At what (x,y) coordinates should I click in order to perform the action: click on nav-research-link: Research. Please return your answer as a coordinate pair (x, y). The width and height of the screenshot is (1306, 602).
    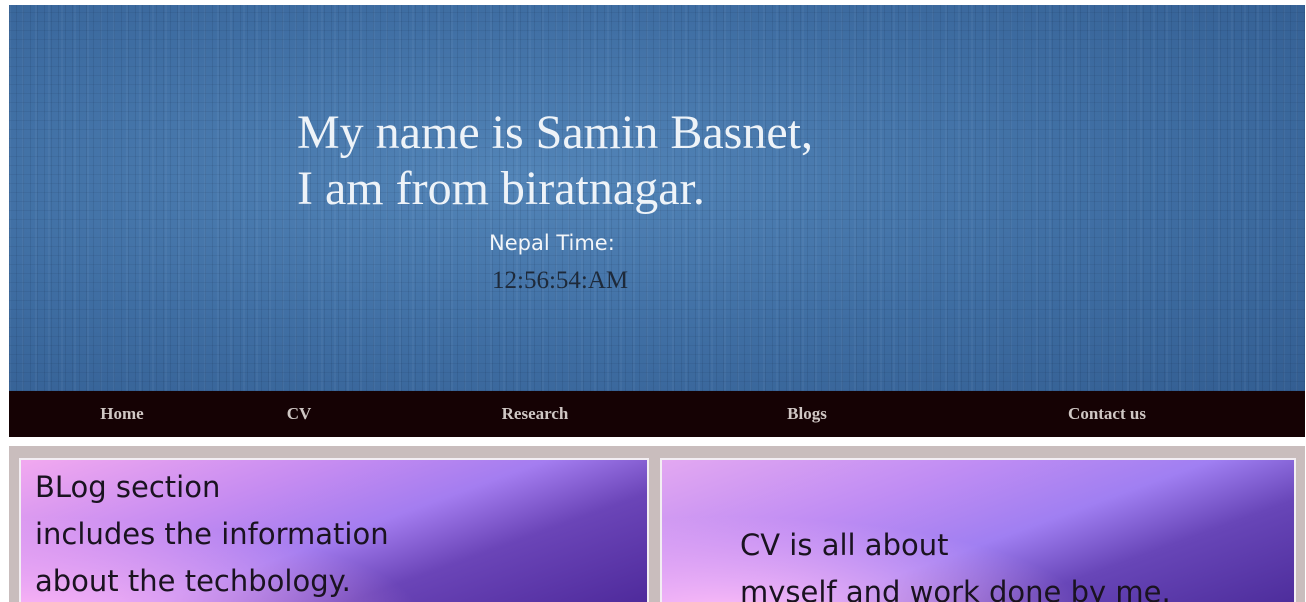
    Looking at the image, I should click on (535, 414).